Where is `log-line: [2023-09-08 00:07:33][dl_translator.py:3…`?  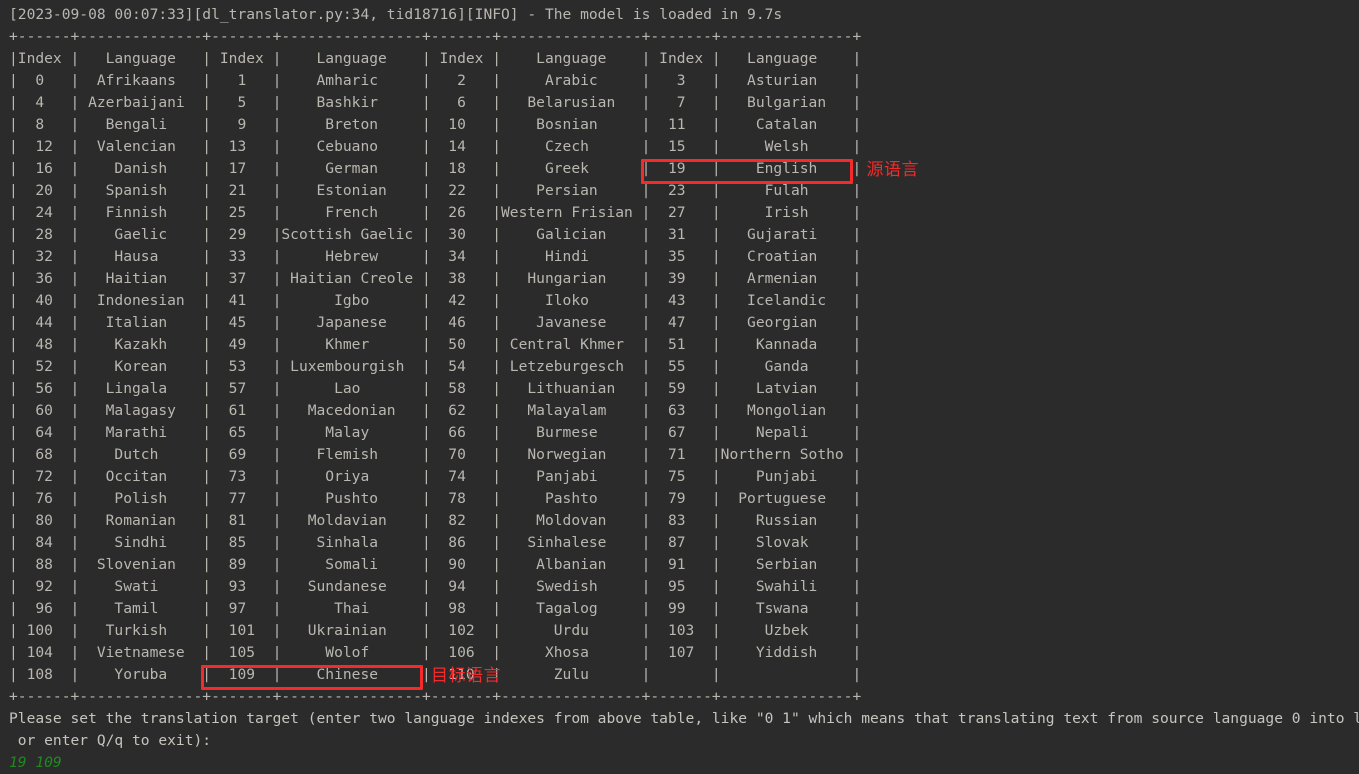
log-line: [2023-09-08 00:07:33][dl_translator.py:3… is located at coordinates (396, 14).